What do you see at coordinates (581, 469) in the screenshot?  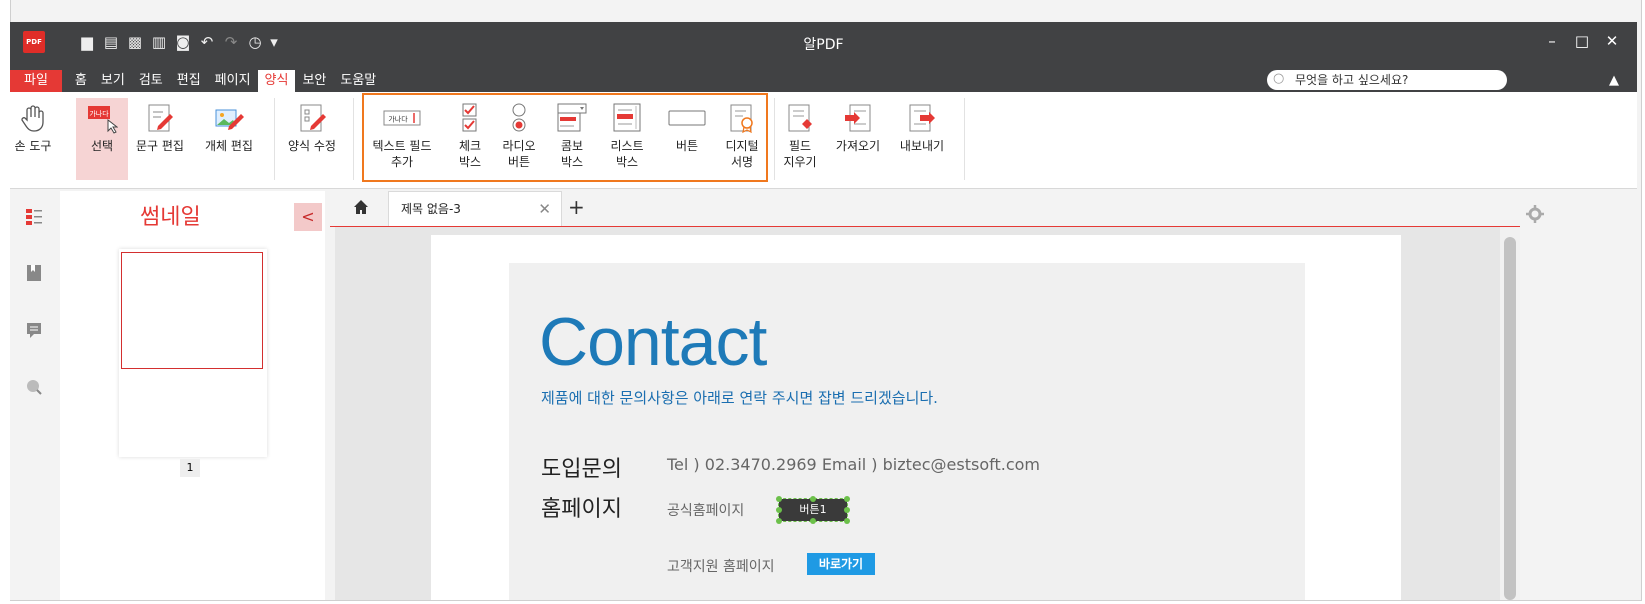 I see `inquiry-label: 도입문의` at bounding box center [581, 469].